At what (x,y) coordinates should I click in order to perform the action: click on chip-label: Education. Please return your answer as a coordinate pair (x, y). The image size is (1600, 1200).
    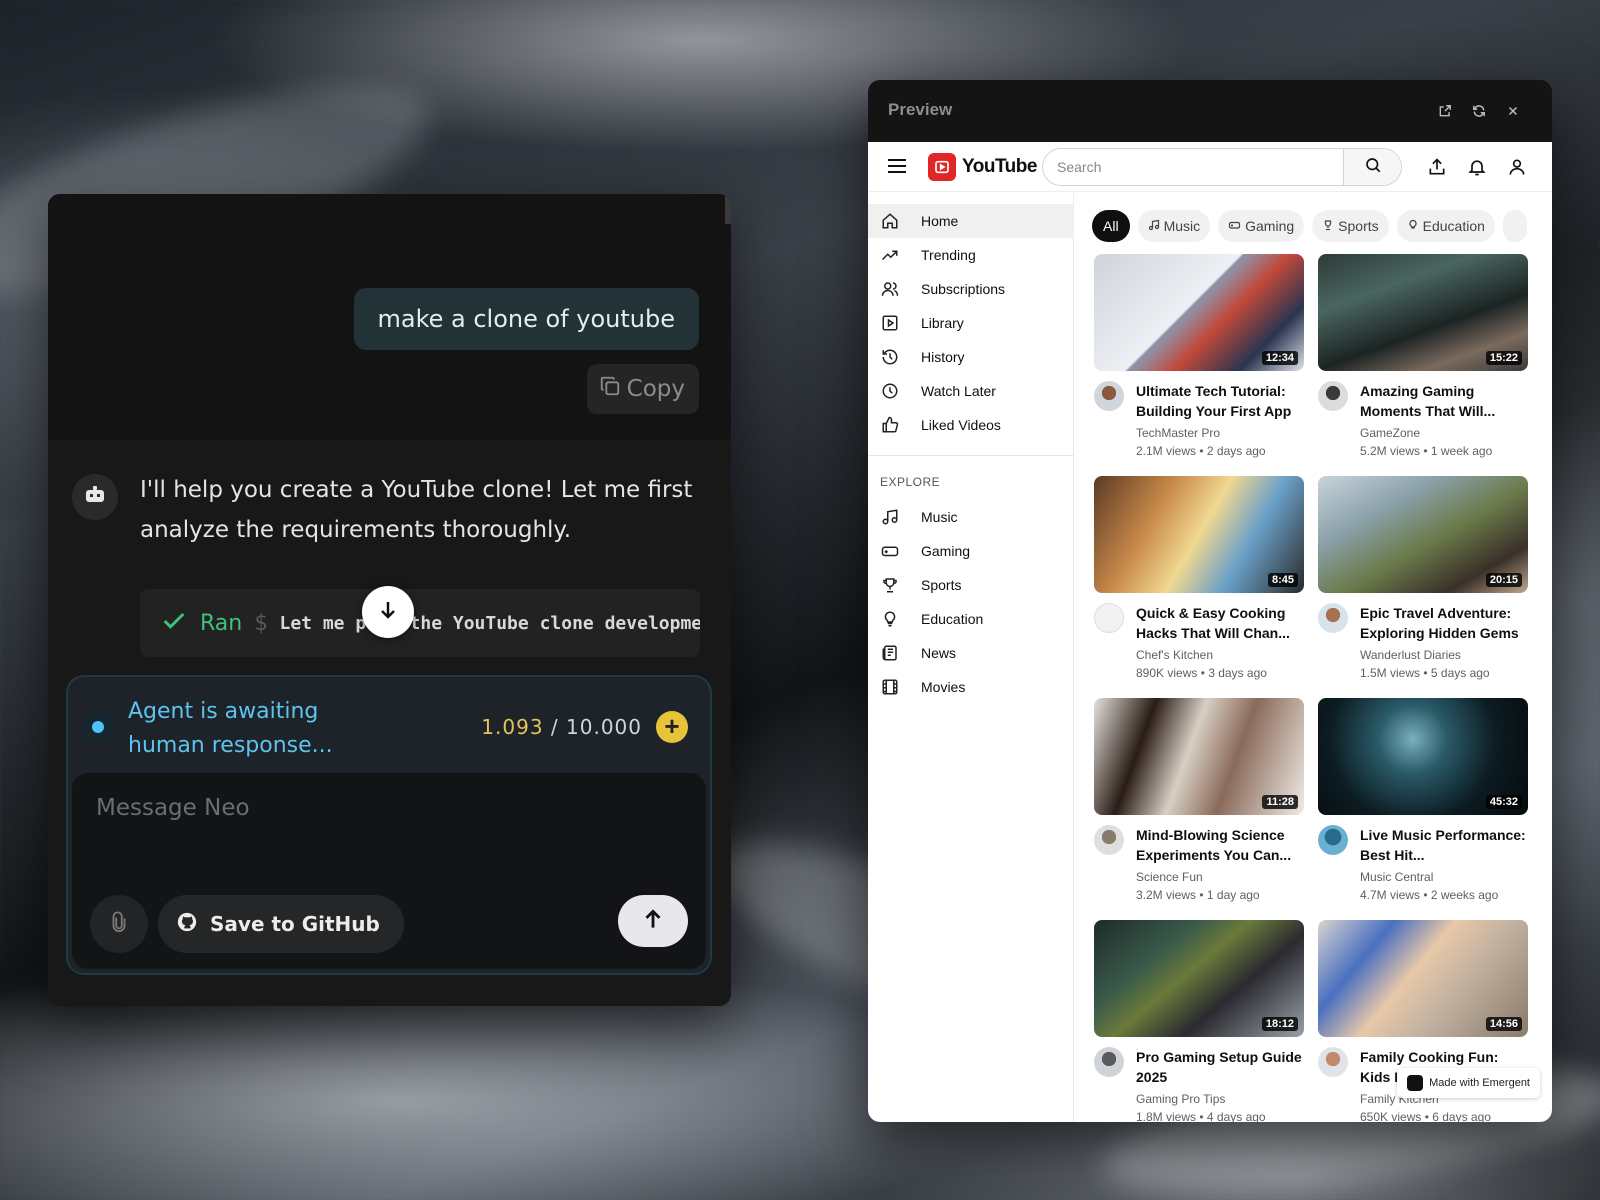
    Looking at the image, I should click on (1453, 226).